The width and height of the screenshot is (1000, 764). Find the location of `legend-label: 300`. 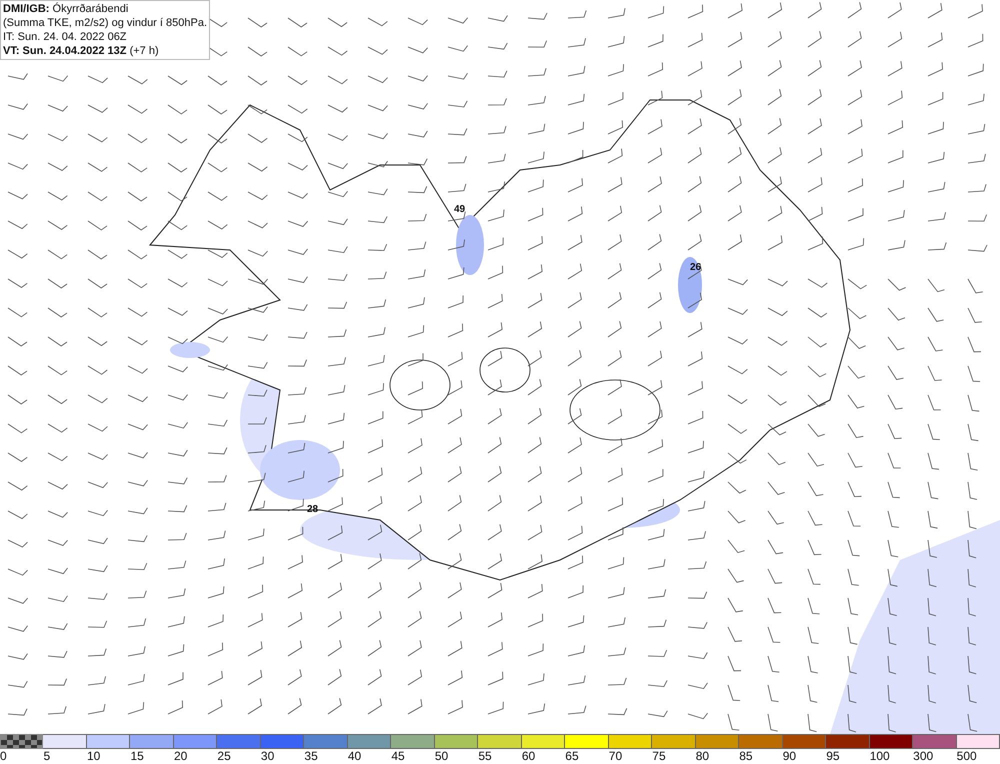

legend-label: 300 is located at coordinates (923, 756).